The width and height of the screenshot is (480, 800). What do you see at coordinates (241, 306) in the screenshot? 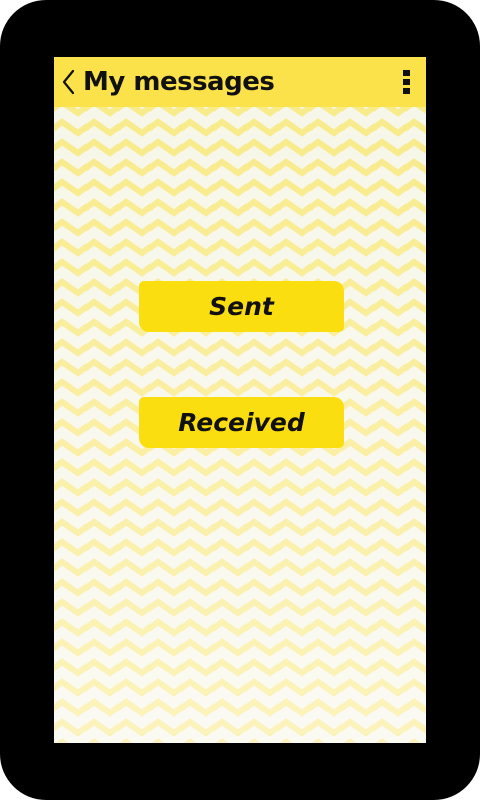
I see `sent-button: Sent` at bounding box center [241, 306].